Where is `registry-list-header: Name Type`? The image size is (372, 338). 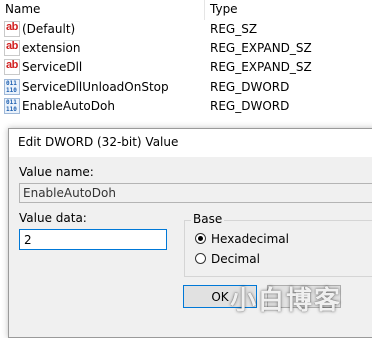 registry-list-header: Name Type is located at coordinates (186, 10).